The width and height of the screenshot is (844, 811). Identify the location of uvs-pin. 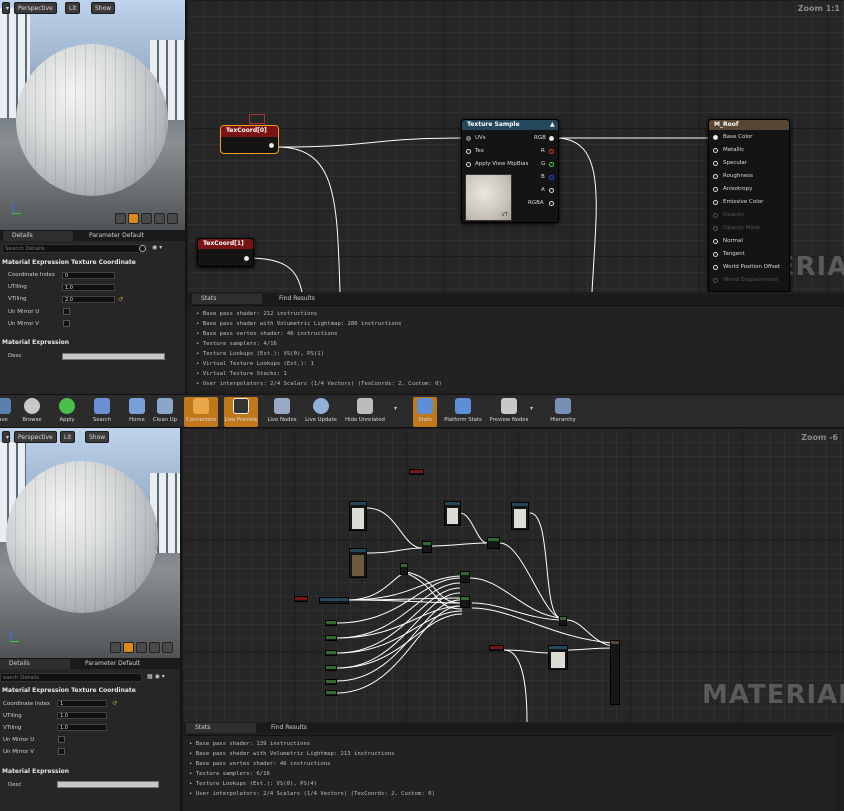
(468, 138).